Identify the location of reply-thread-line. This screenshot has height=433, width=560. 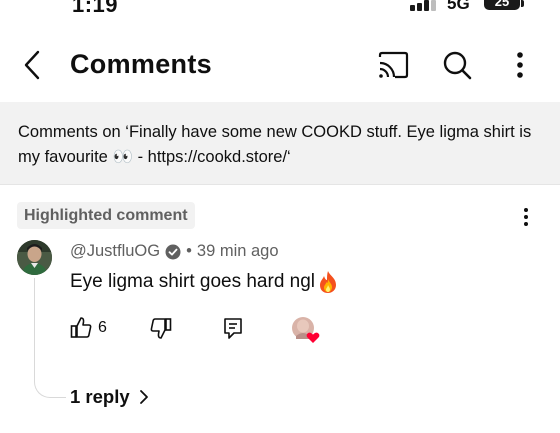
(50, 338).